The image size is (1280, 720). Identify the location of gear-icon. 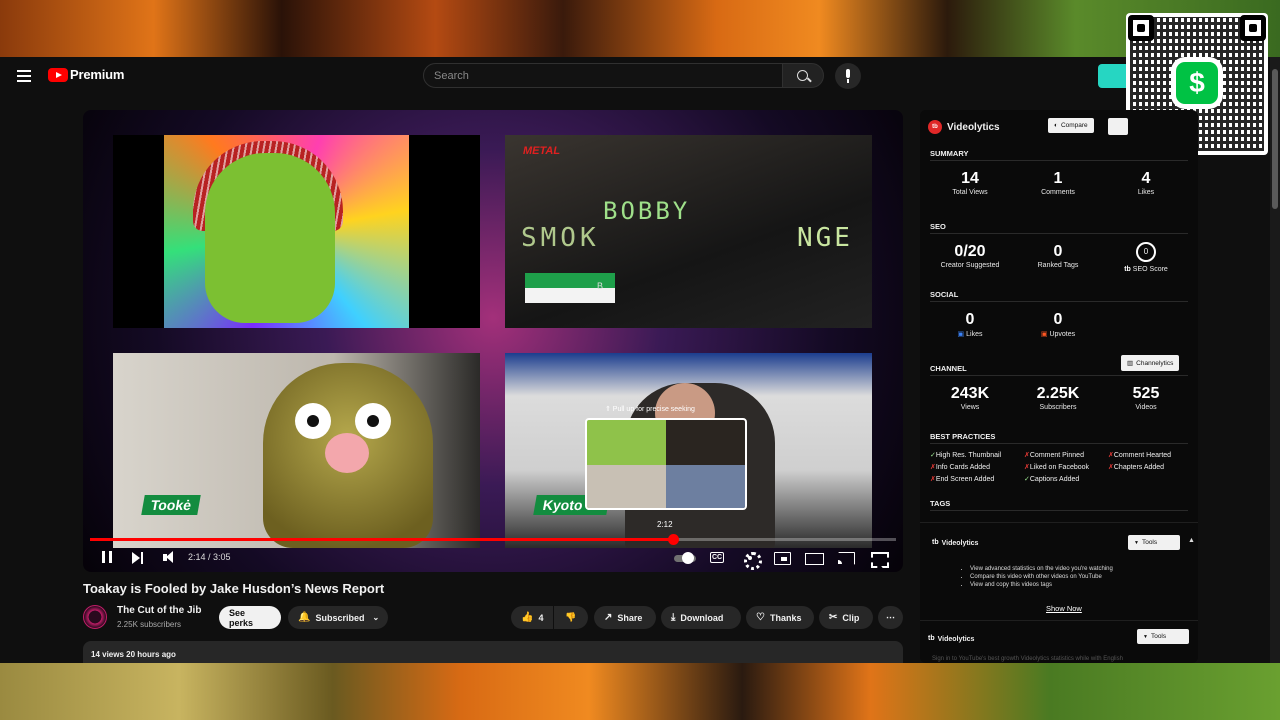
(751, 559).